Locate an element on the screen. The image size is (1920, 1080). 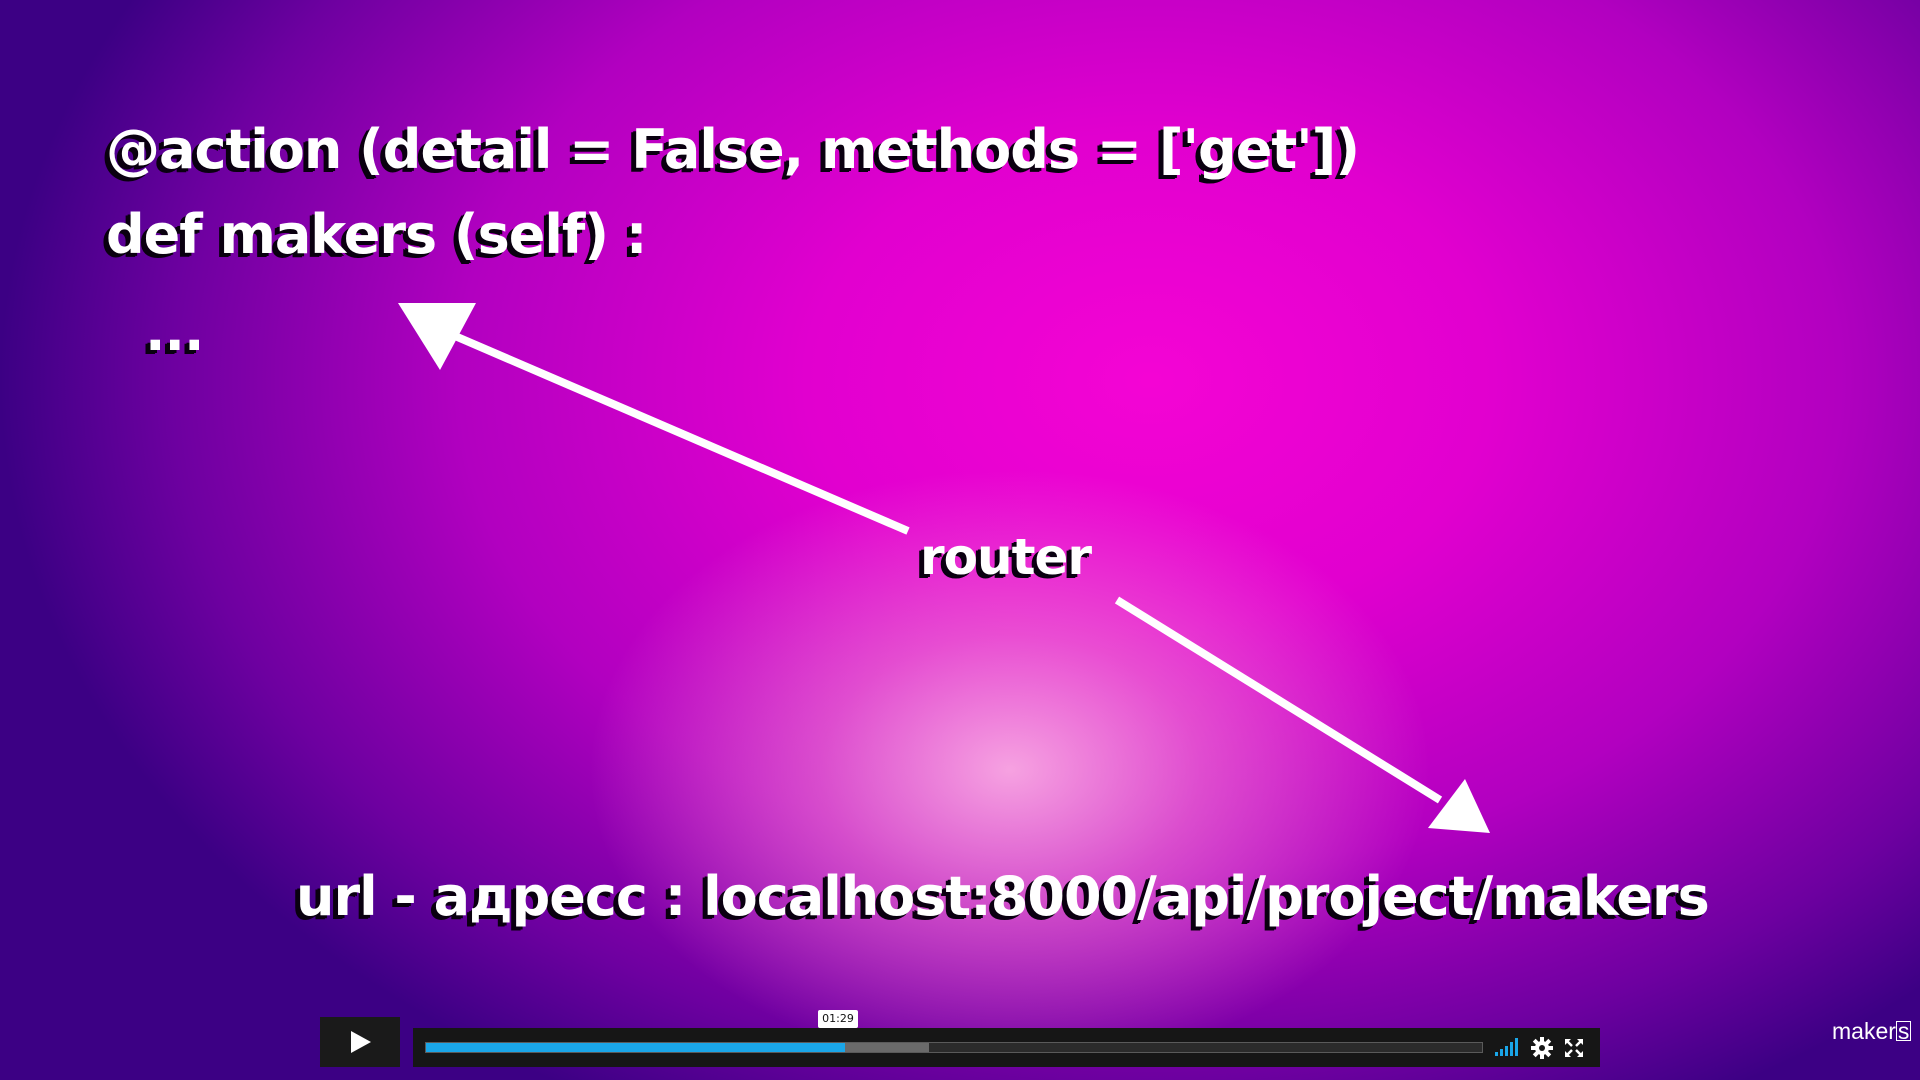
fullscreen-button is located at coordinates (1574, 1048).